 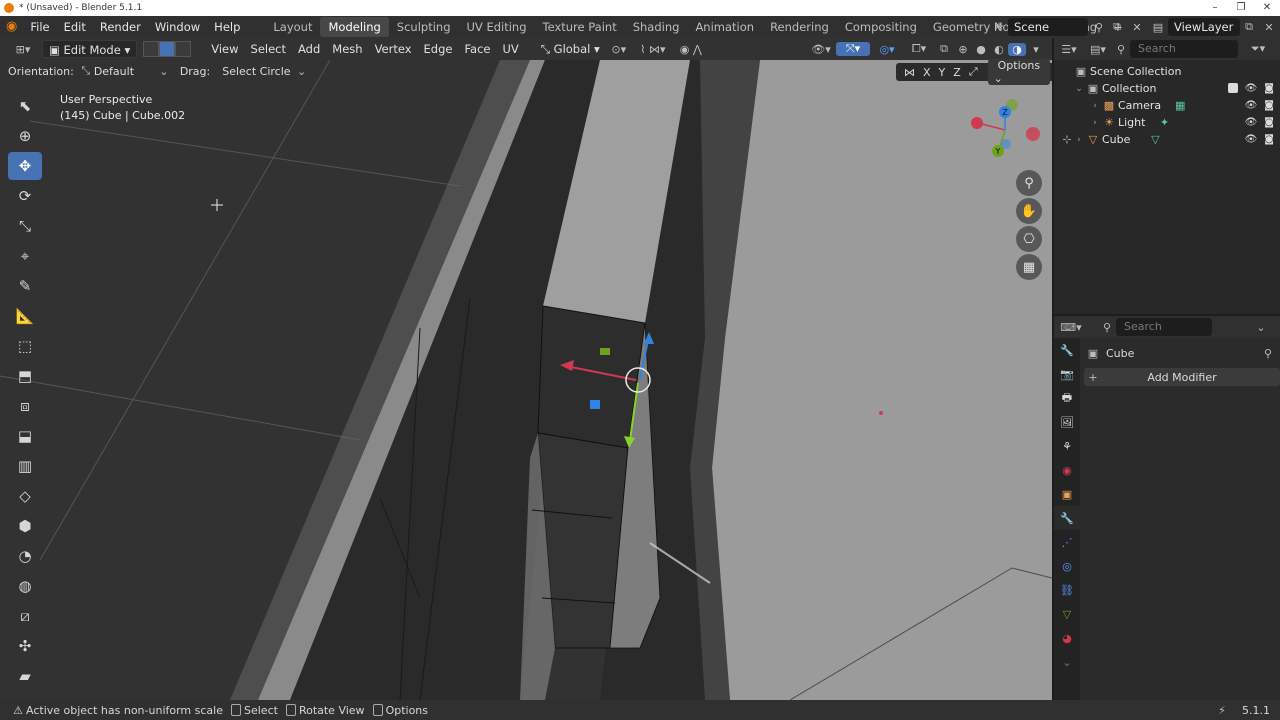 What do you see at coordinates (25, 406) in the screenshot?
I see `inset-tool-icon: ⧈` at bounding box center [25, 406].